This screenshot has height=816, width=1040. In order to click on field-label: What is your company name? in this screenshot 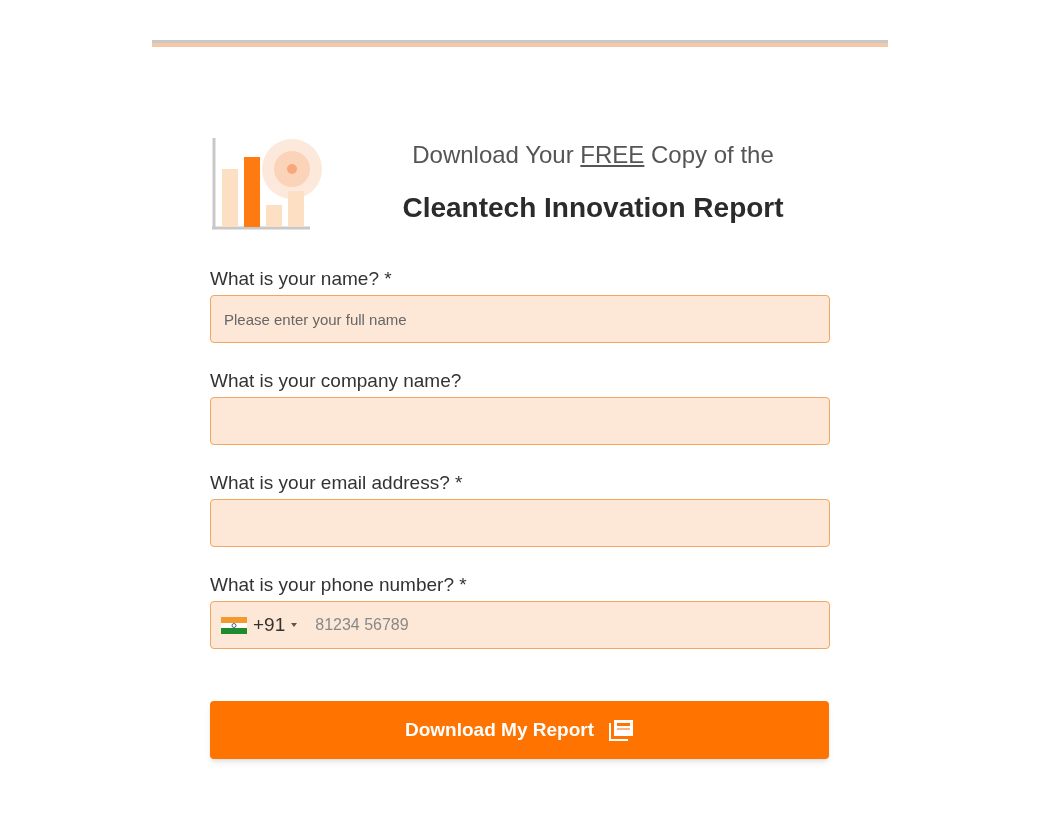, I will do `click(336, 379)`.